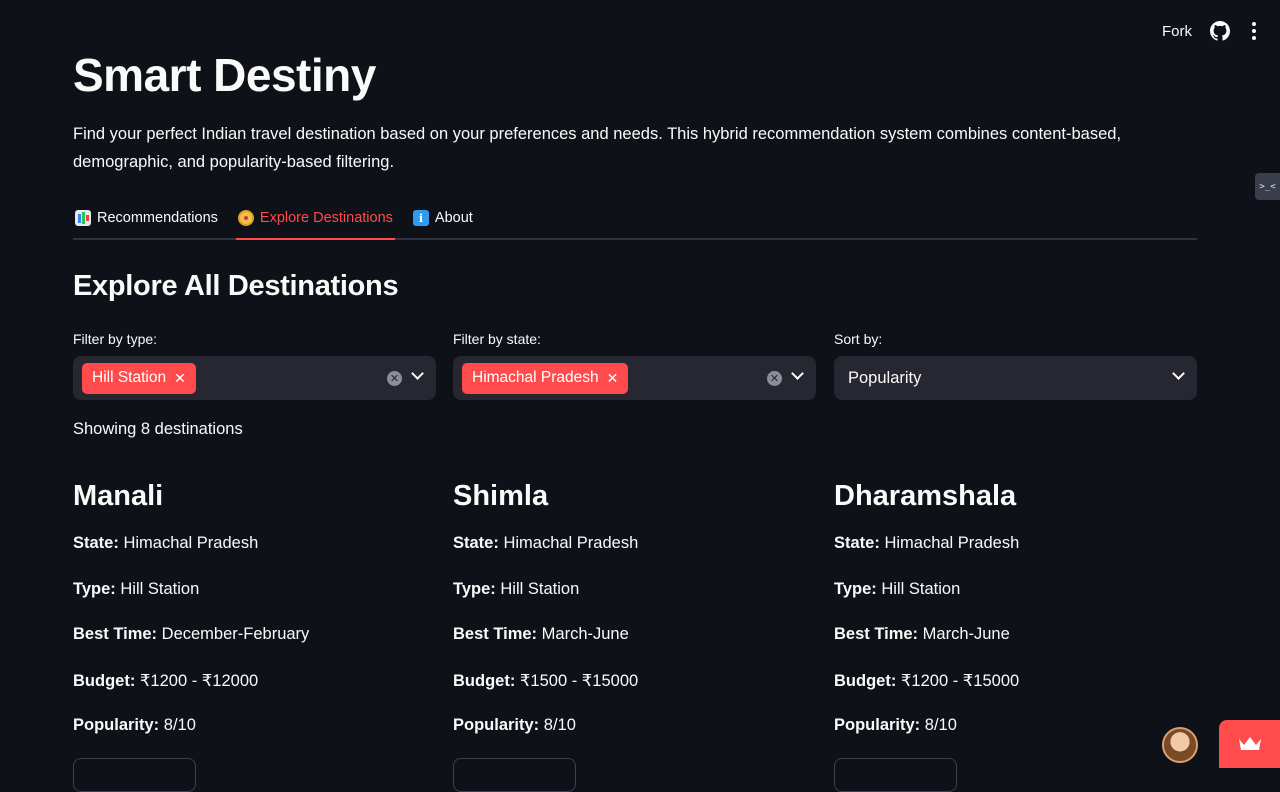 The width and height of the screenshot is (1280, 792). Describe the element at coordinates (224, 75) in the screenshot. I see `page-title: Smart Destiny` at that location.